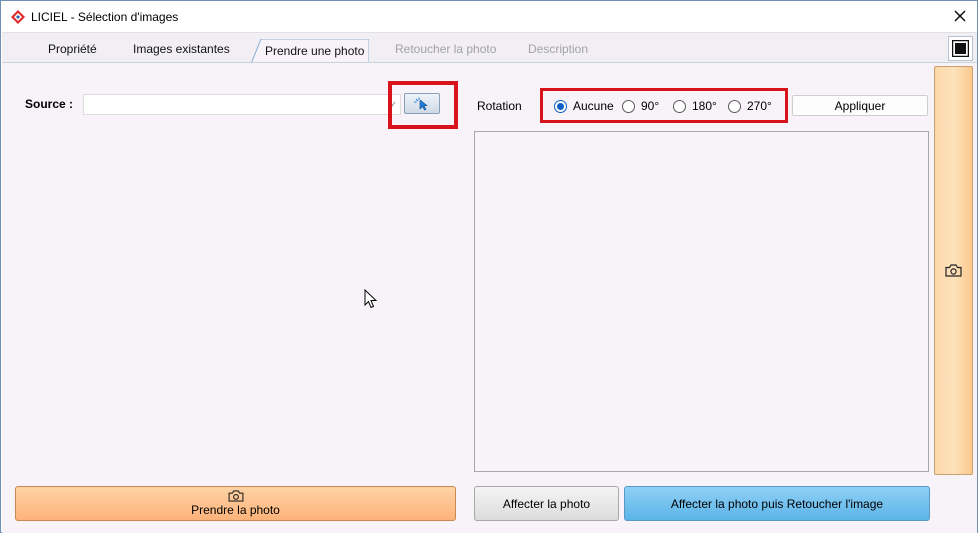 The height and width of the screenshot is (533, 978). What do you see at coordinates (704, 106) in the screenshot?
I see `rotation-option-label: 180°` at bounding box center [704, 106].